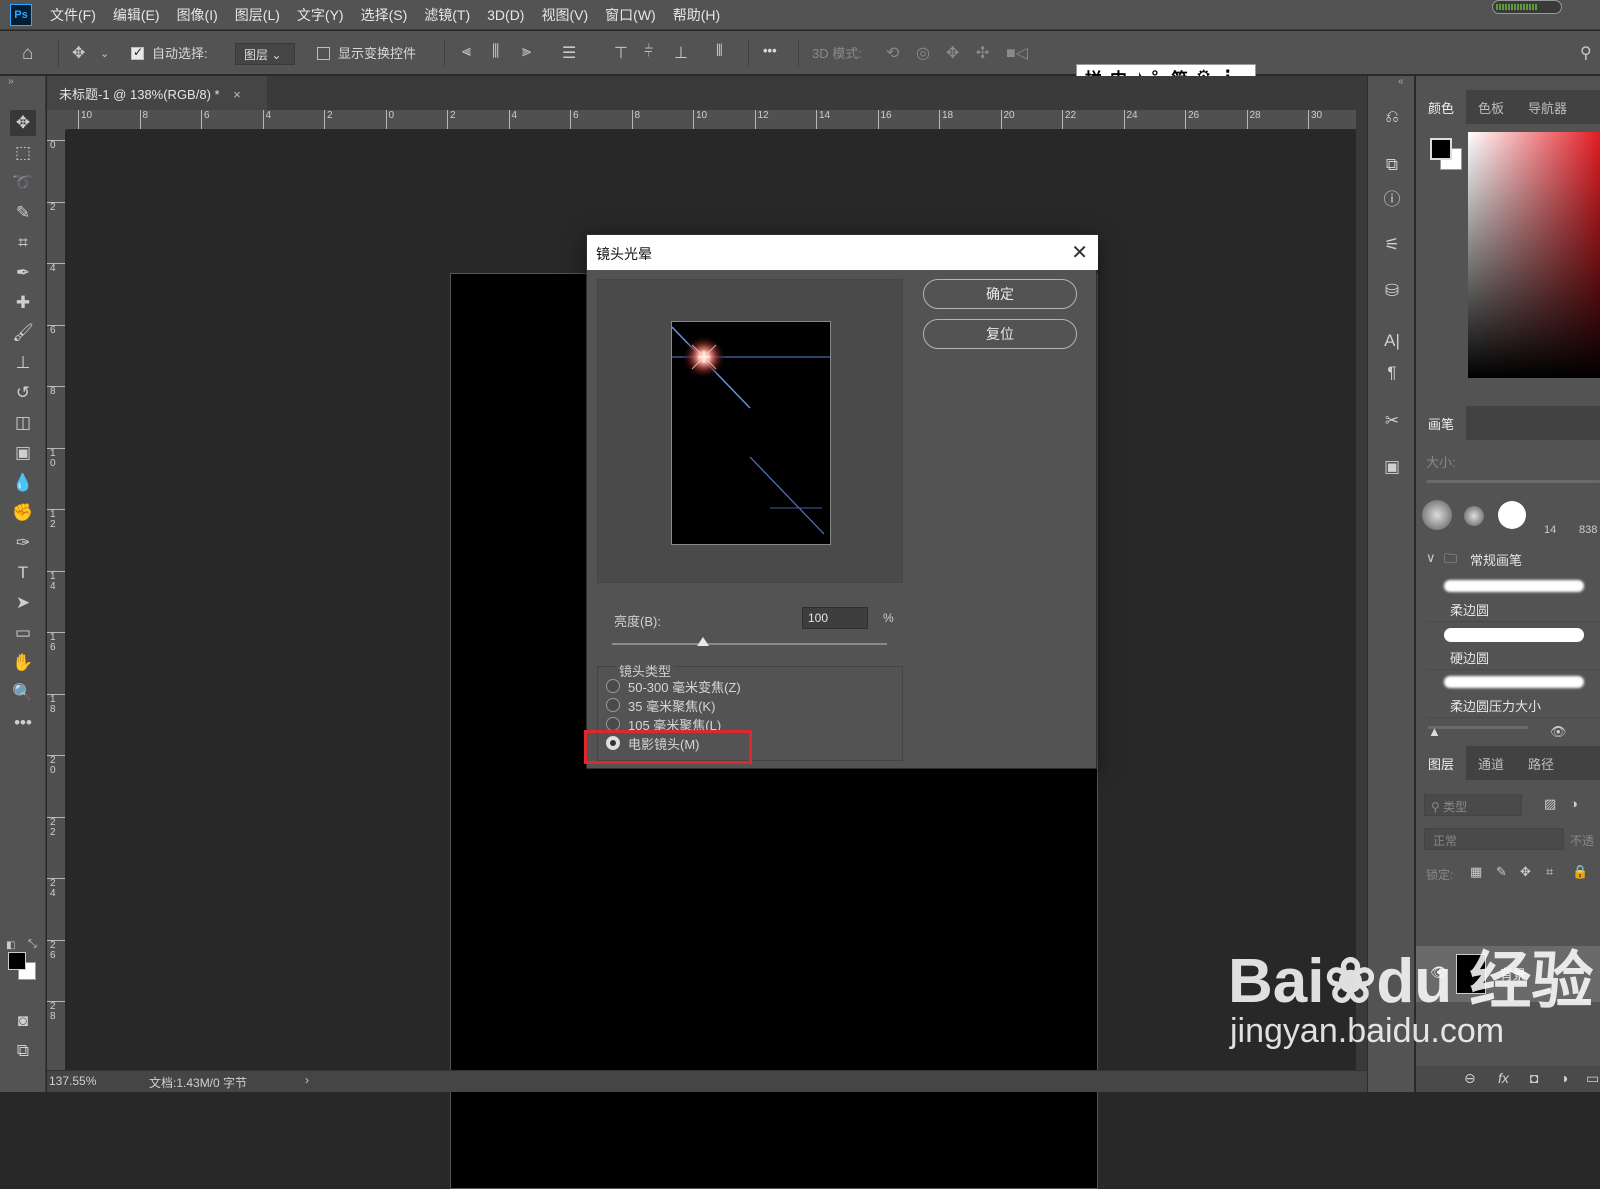 The image size is (1600, 1189). I want to click on dialog-titlebar: 镜头光晕 ✕, so click(842, 252).